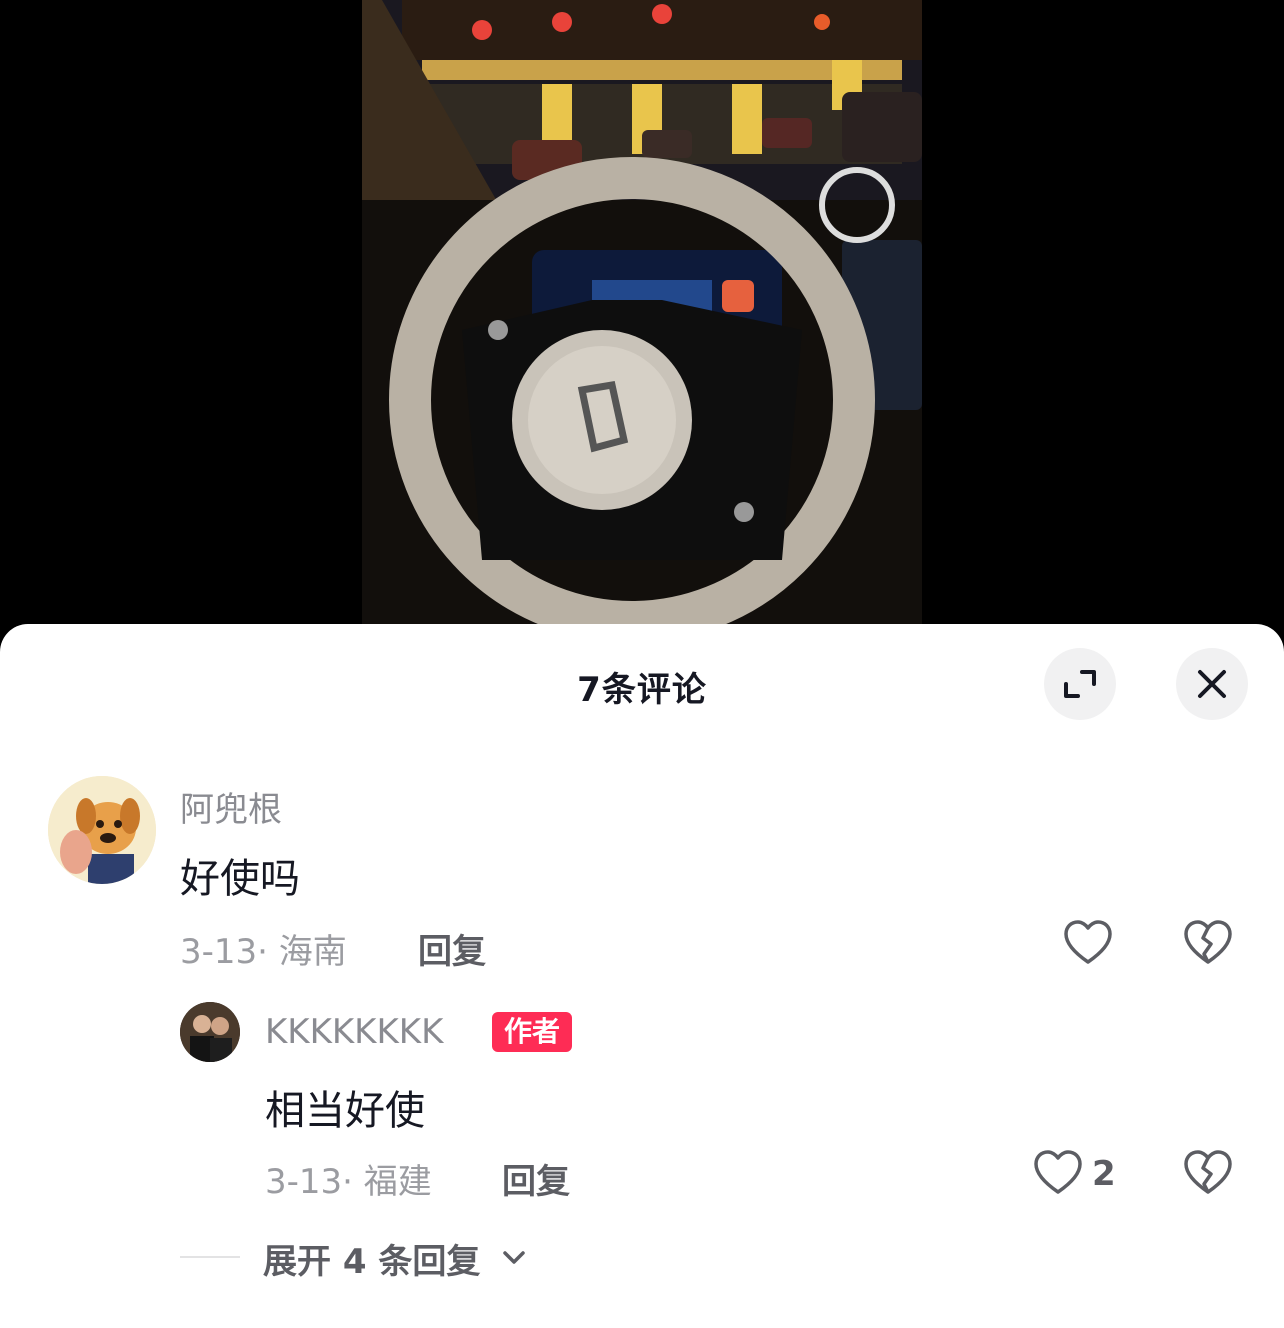  I want to click on comment-date-location: 3-13· 海南, so click(263, 952).